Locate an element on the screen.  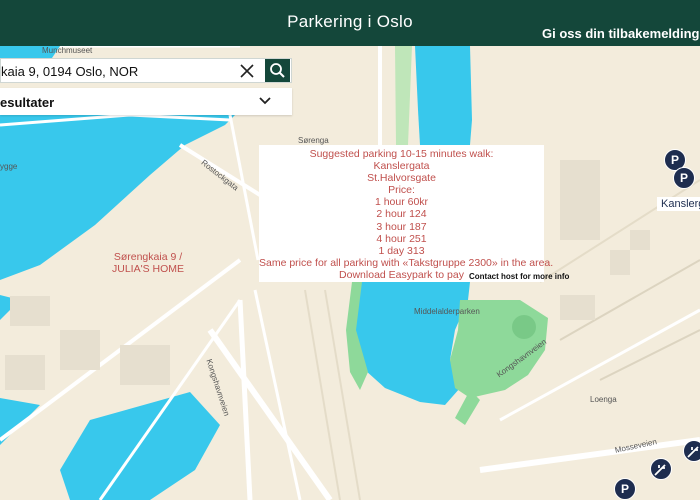
feedback-link: Gi oss din tilbakemelding p is located at coordinates (621, 33).